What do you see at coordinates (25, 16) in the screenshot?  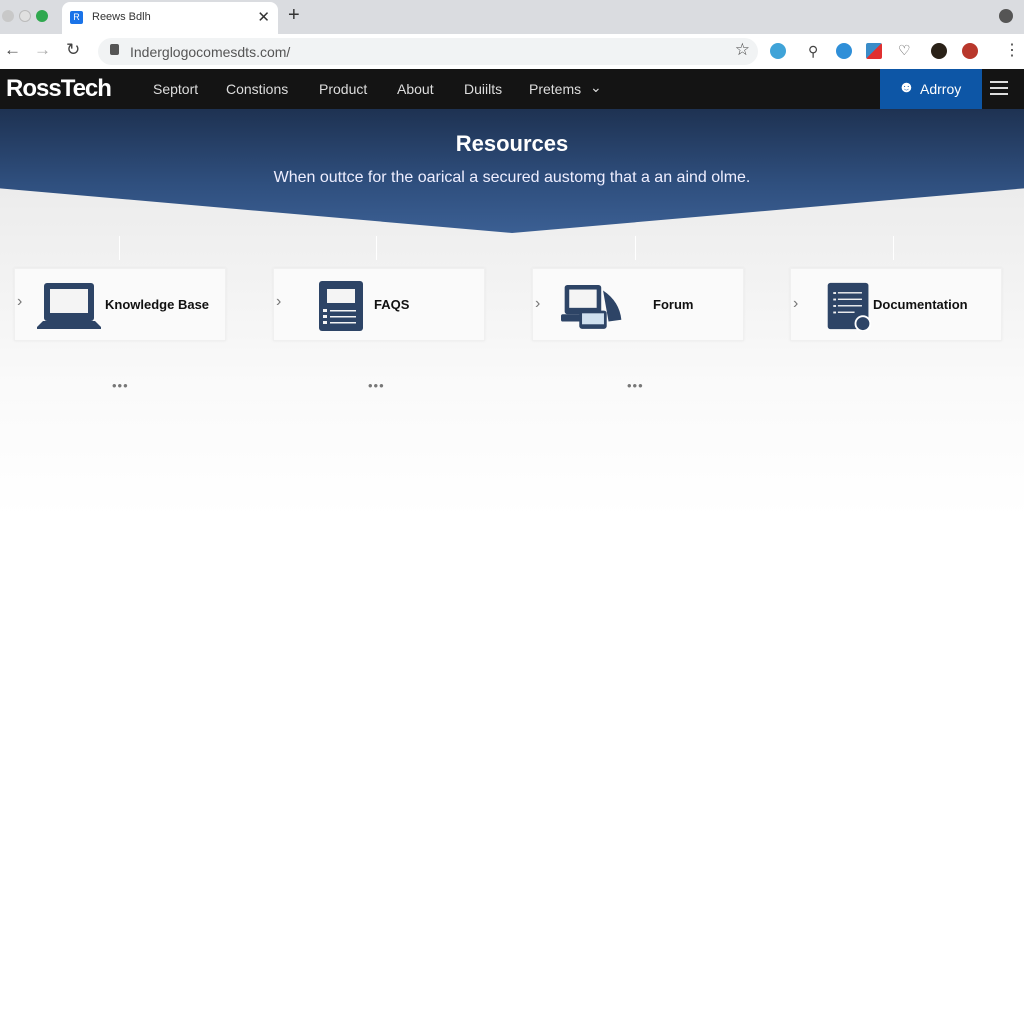 I see `window-minimize-button` at bounding box center [25, 16].